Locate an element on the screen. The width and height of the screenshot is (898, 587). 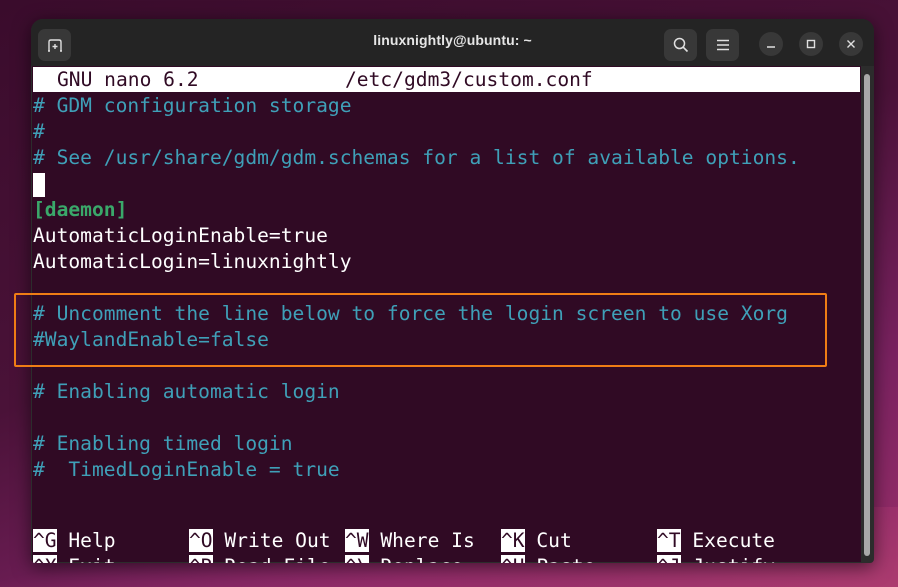
editor-line: # Enabling automatic login is located at coordinates (186, 392).